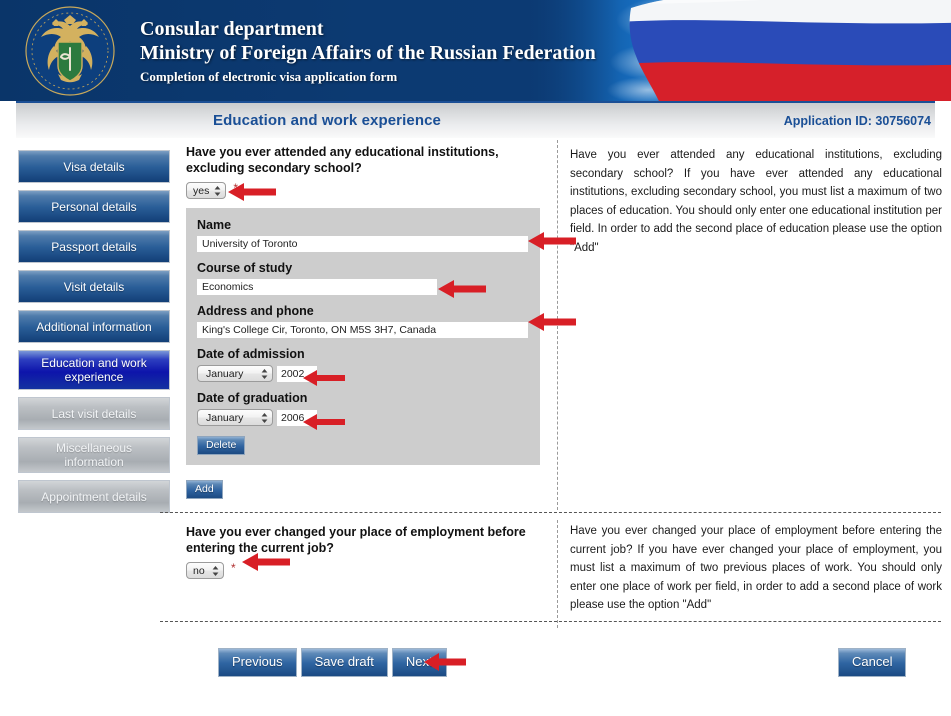 The height and width of the screenshot is (716, 951). Describe the element at coordinates (225, 417) in the screenshot. I see `education-graduation-month-value: January` at that location.